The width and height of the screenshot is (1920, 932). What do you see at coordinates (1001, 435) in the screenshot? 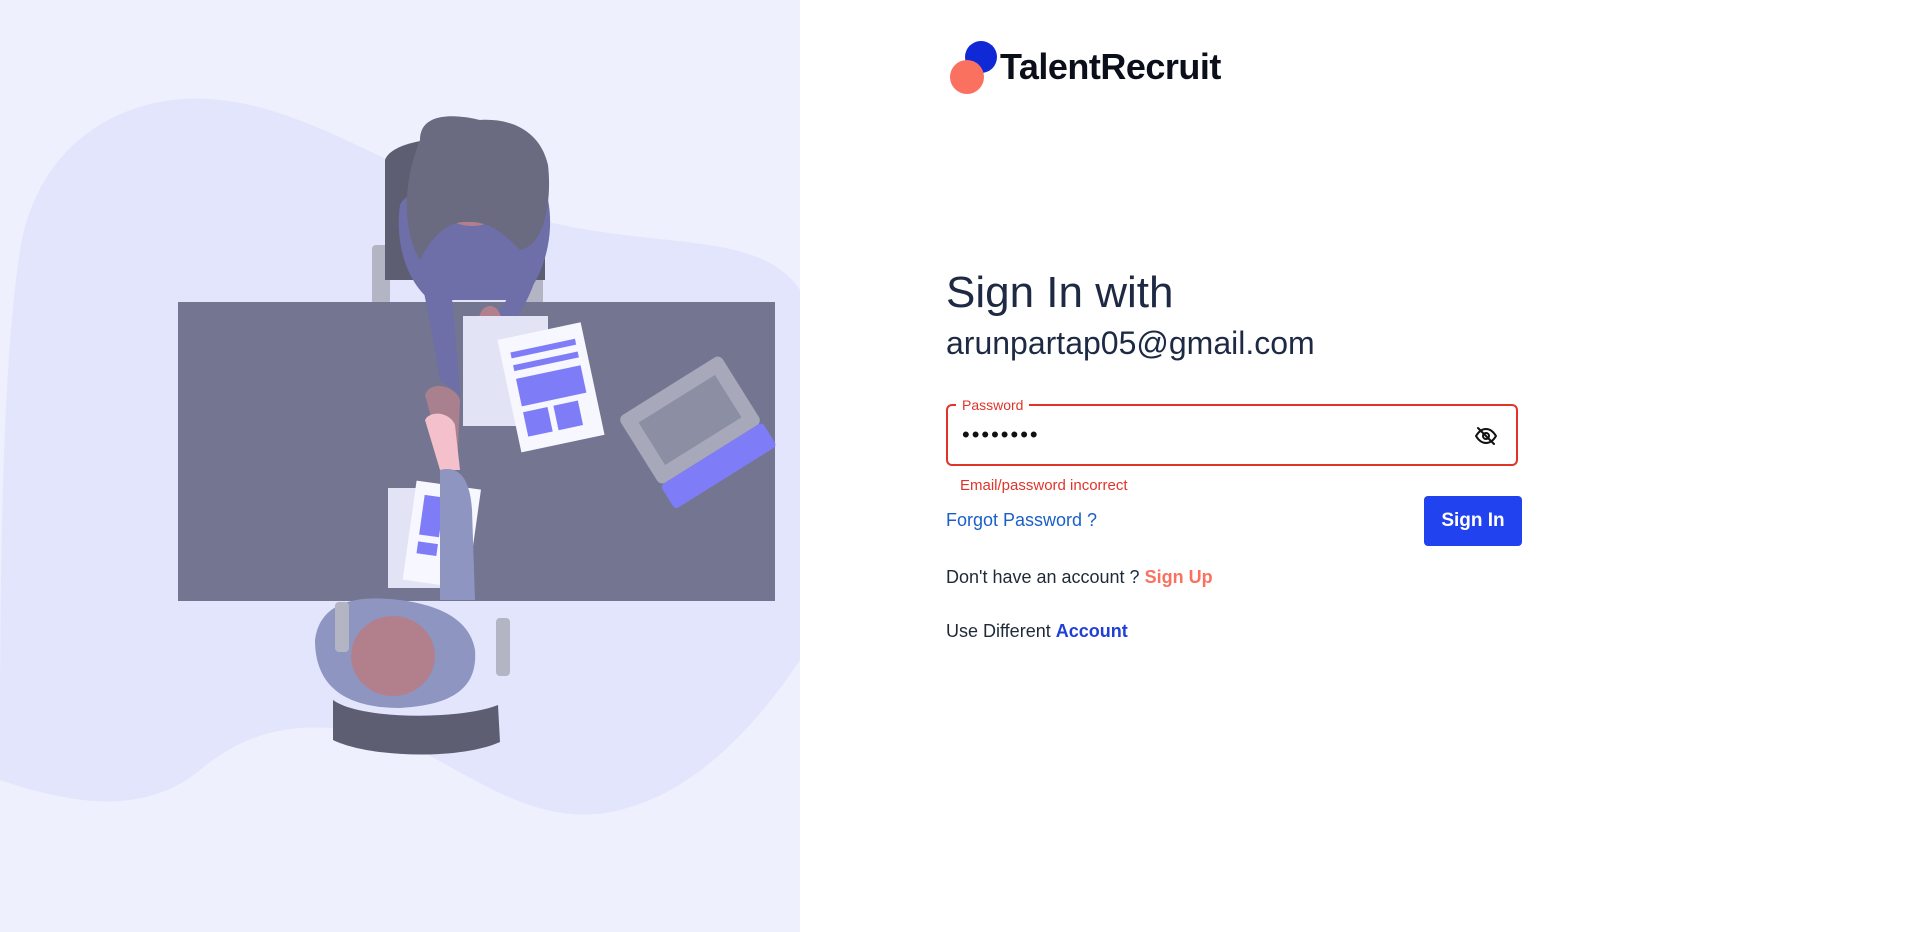
I see `password-input: ••••••••` at bounding box center [1001, 435].